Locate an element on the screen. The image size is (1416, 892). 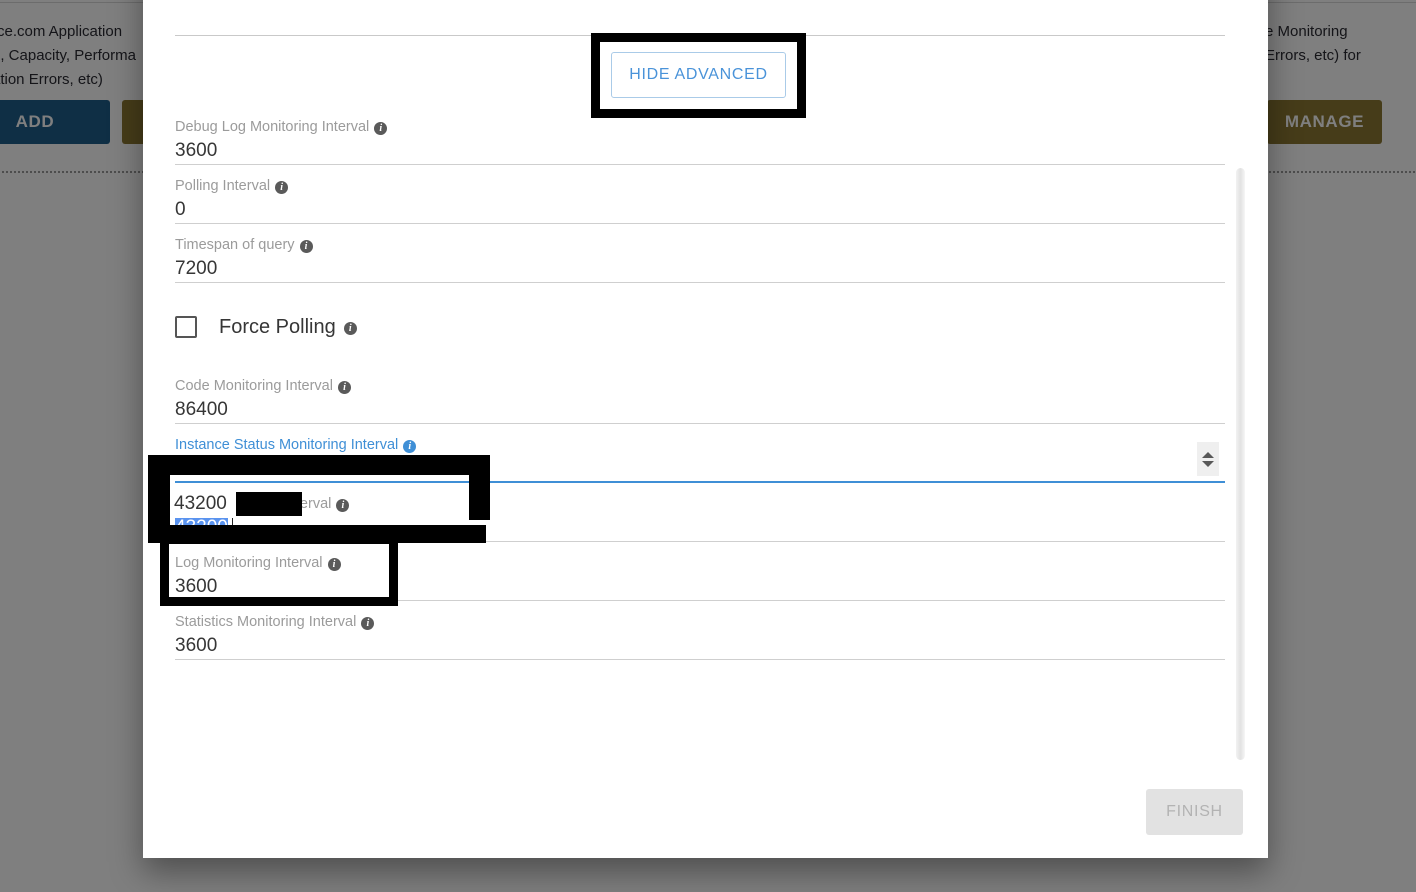
finish-button: FINISH is located at coordinates (1194, 812).